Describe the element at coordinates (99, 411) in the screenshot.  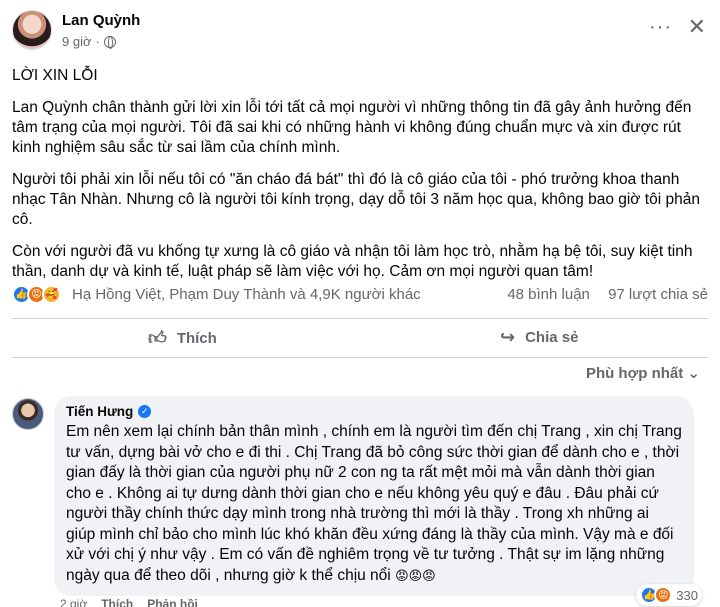
I see `commenter-name: Tiến Hưng` at that location.